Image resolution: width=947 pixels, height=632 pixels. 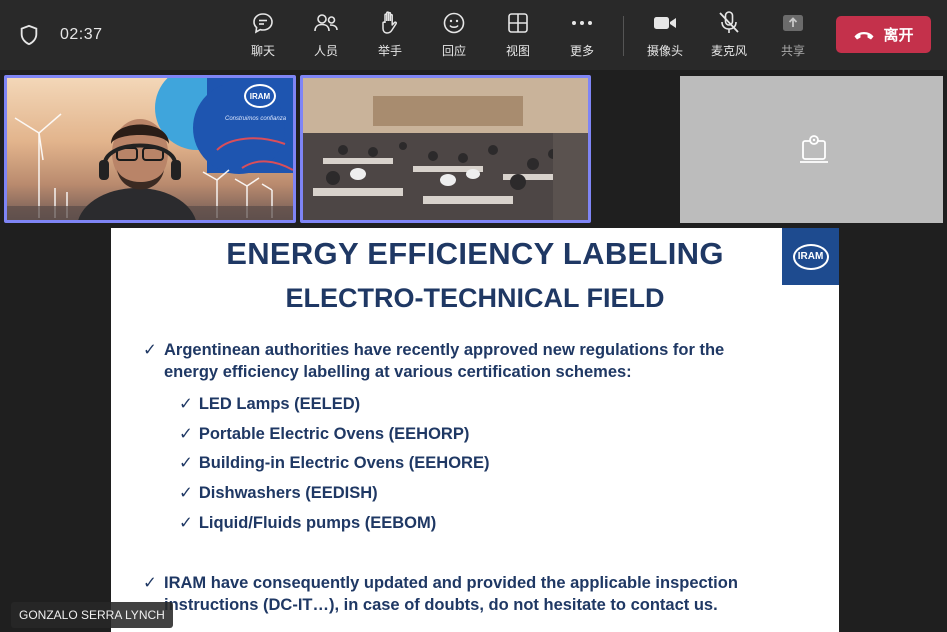 I want to click on slide-title: ENERGY EFFICIENCY LABELING, so click(x=475, y=253).